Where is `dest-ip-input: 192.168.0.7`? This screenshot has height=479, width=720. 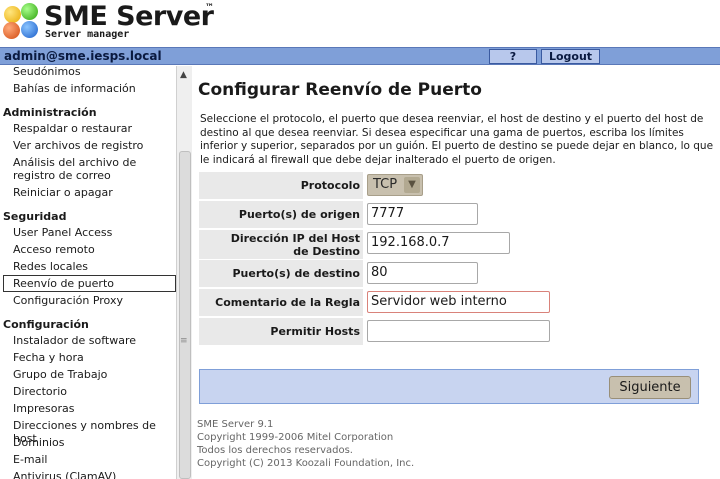
dest-ip-input: 192.168.0.7 is located at coordinates (438, 243).